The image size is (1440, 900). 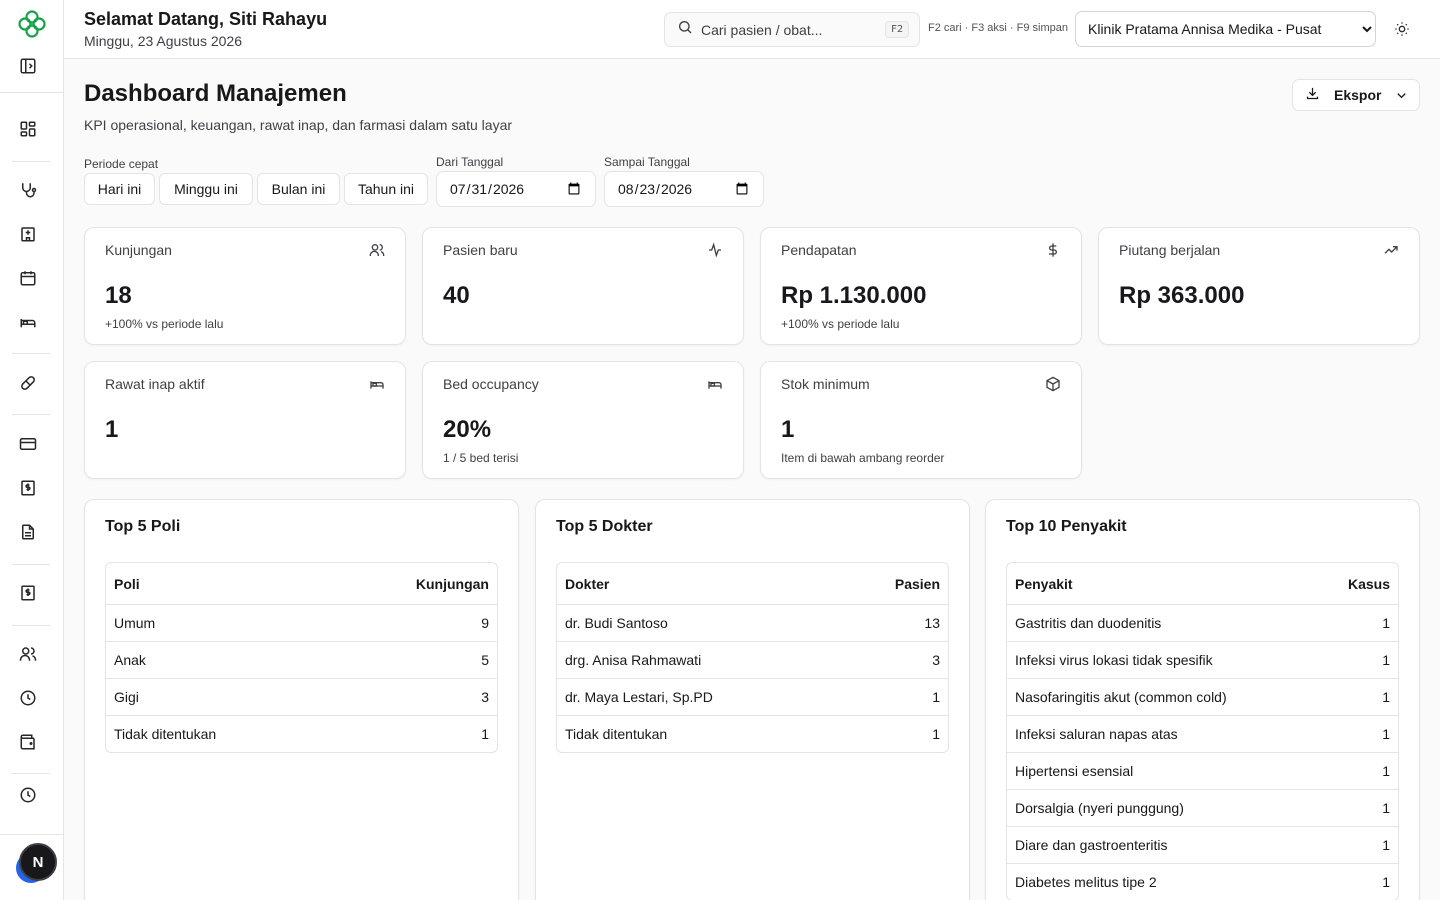 What do you see at coordinates (32, 24) in the screenshot?
I see `logo-icon` at bounding box center [32, 24].